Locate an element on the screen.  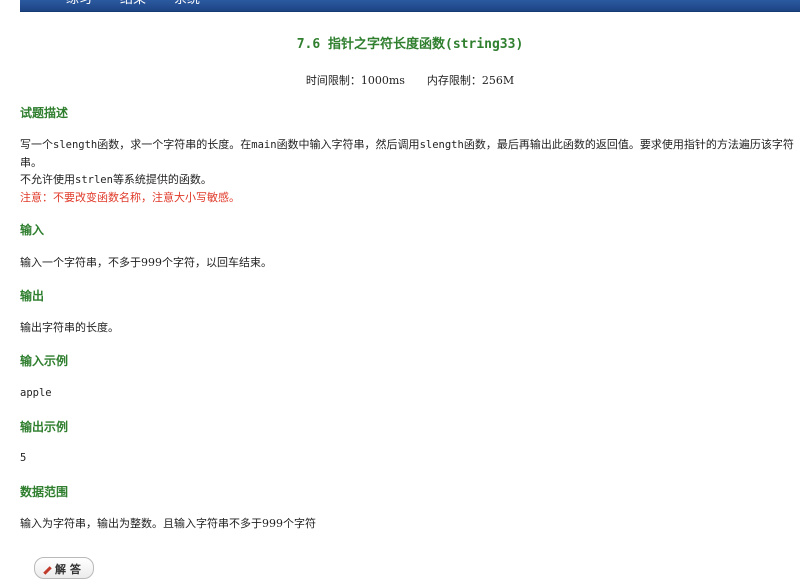
description-line-2: 不允许使用strlen等系统提供的函数。 is located at coordinates (116, 179).